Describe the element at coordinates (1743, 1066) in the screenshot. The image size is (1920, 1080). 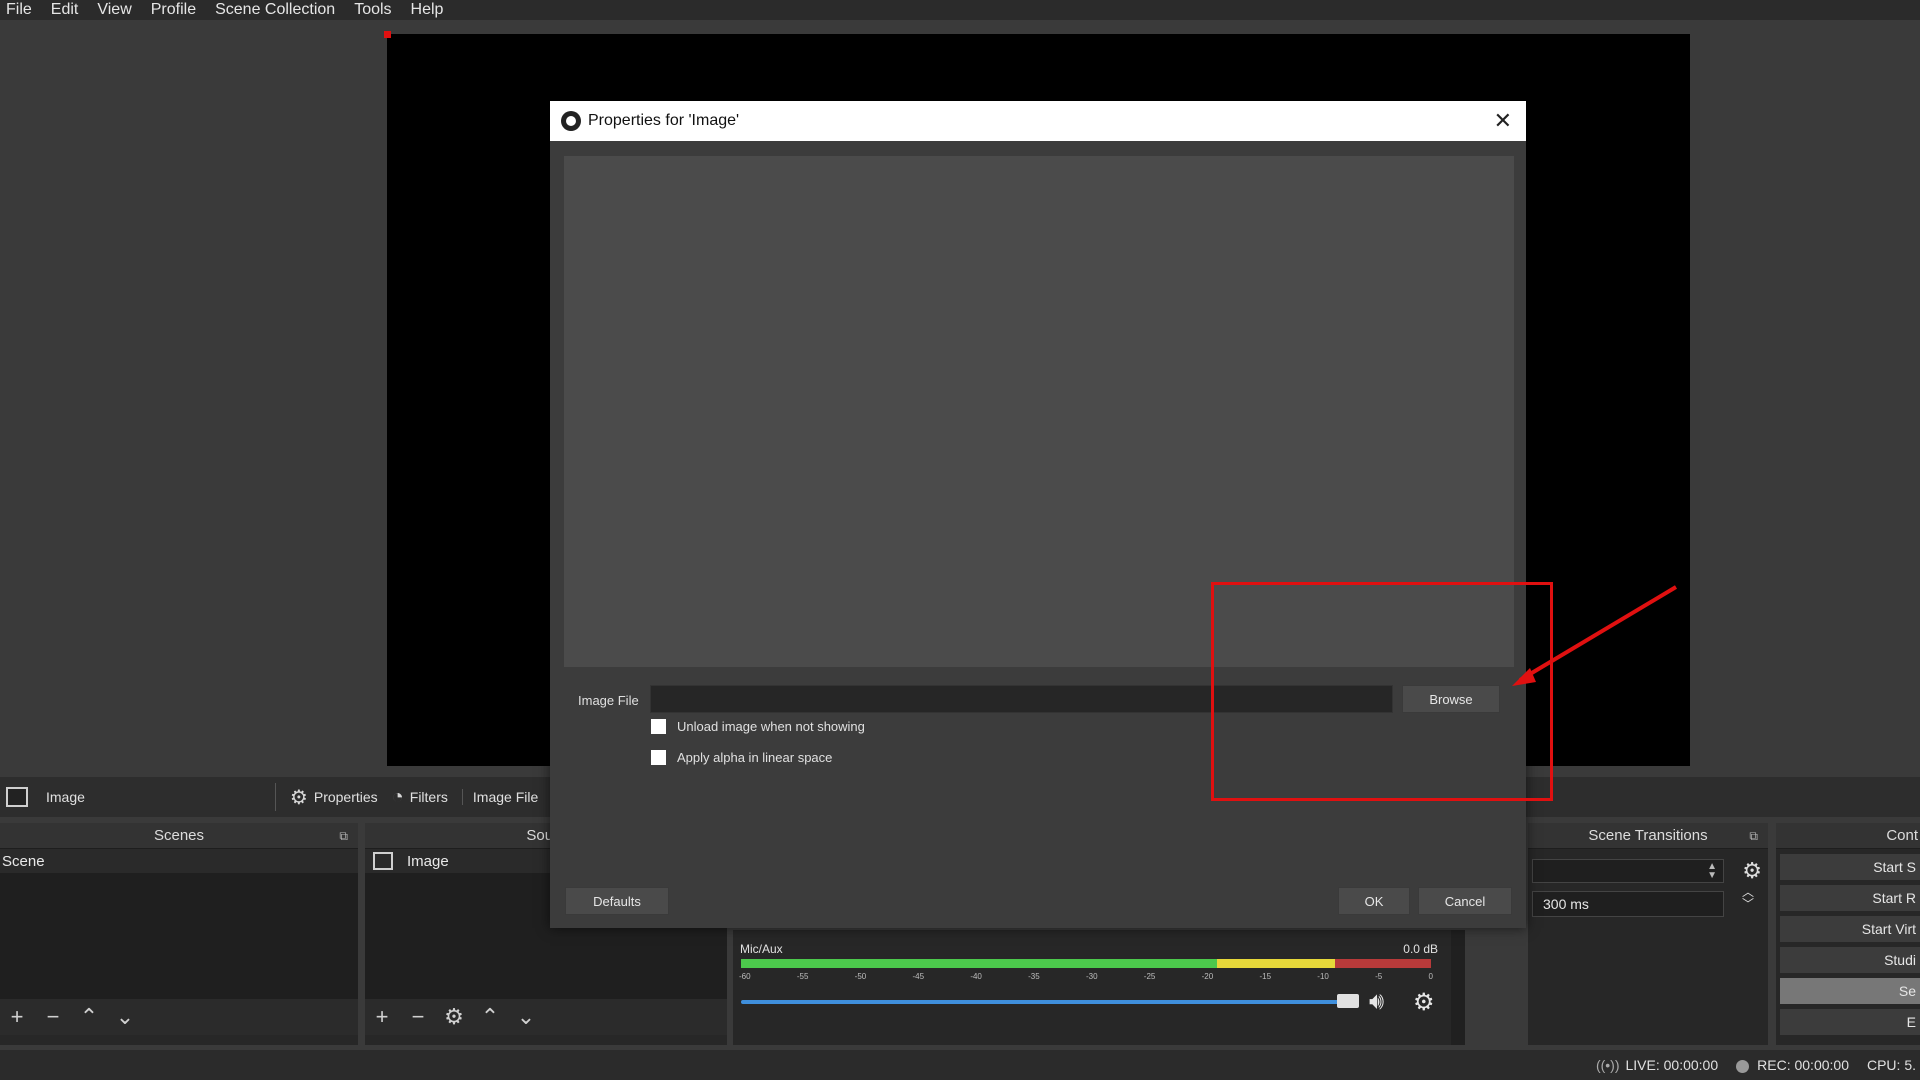
I see `record-dot-icon` at that location.